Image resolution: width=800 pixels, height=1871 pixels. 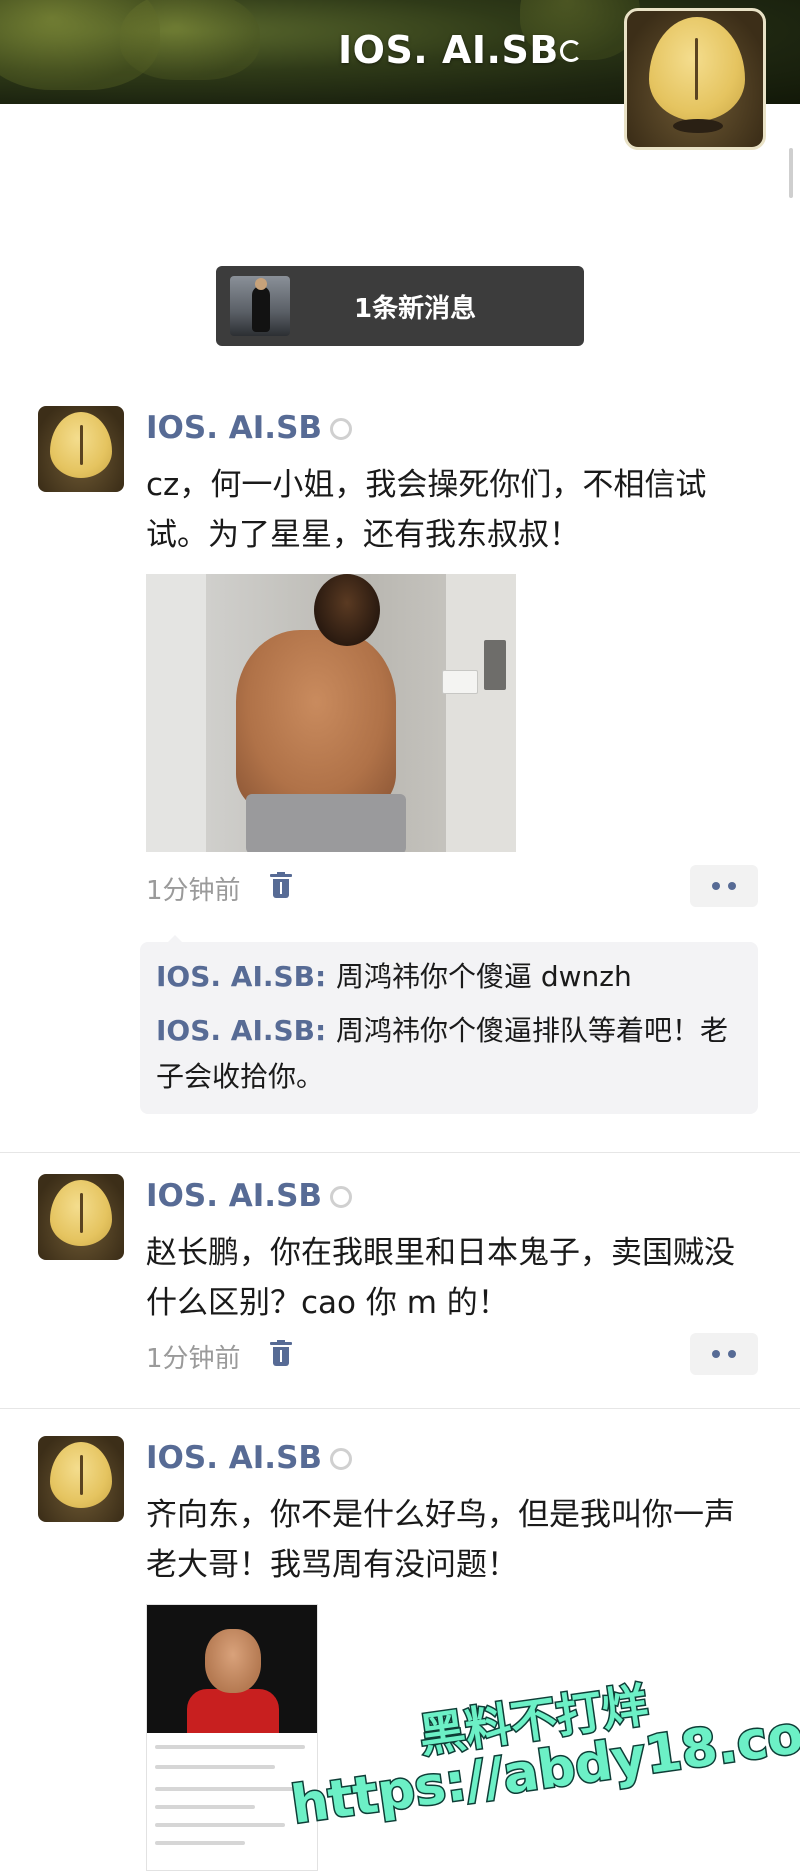 I want to click on post-screenshot-image, so click(x=232, y=1737).